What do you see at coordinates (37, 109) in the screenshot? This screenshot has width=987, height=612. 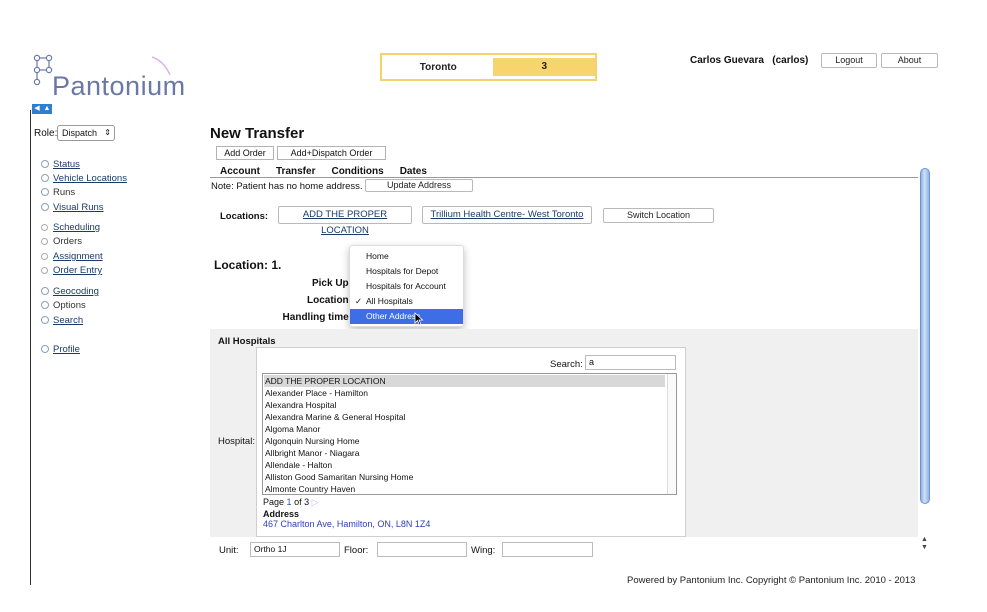 I see `arrow-left-icon: ◀` at bounding box center [37, 109].